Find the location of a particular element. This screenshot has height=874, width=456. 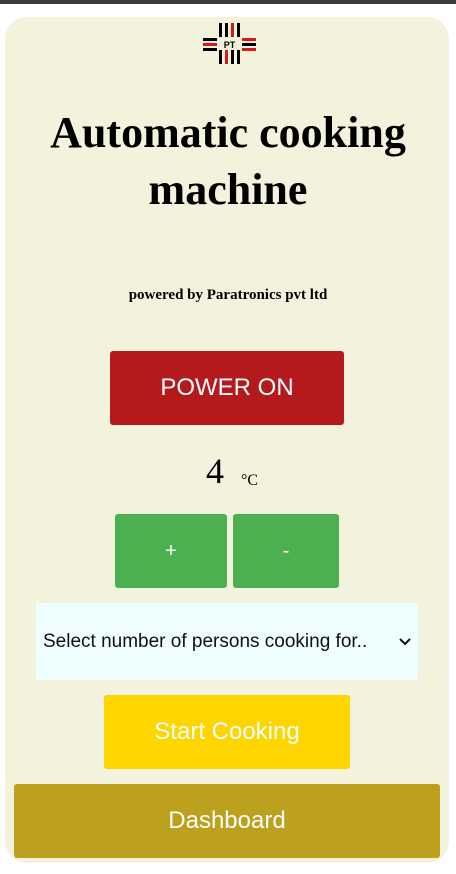

page-title: Automatic cooking machine is located at coordinates (228, 161).